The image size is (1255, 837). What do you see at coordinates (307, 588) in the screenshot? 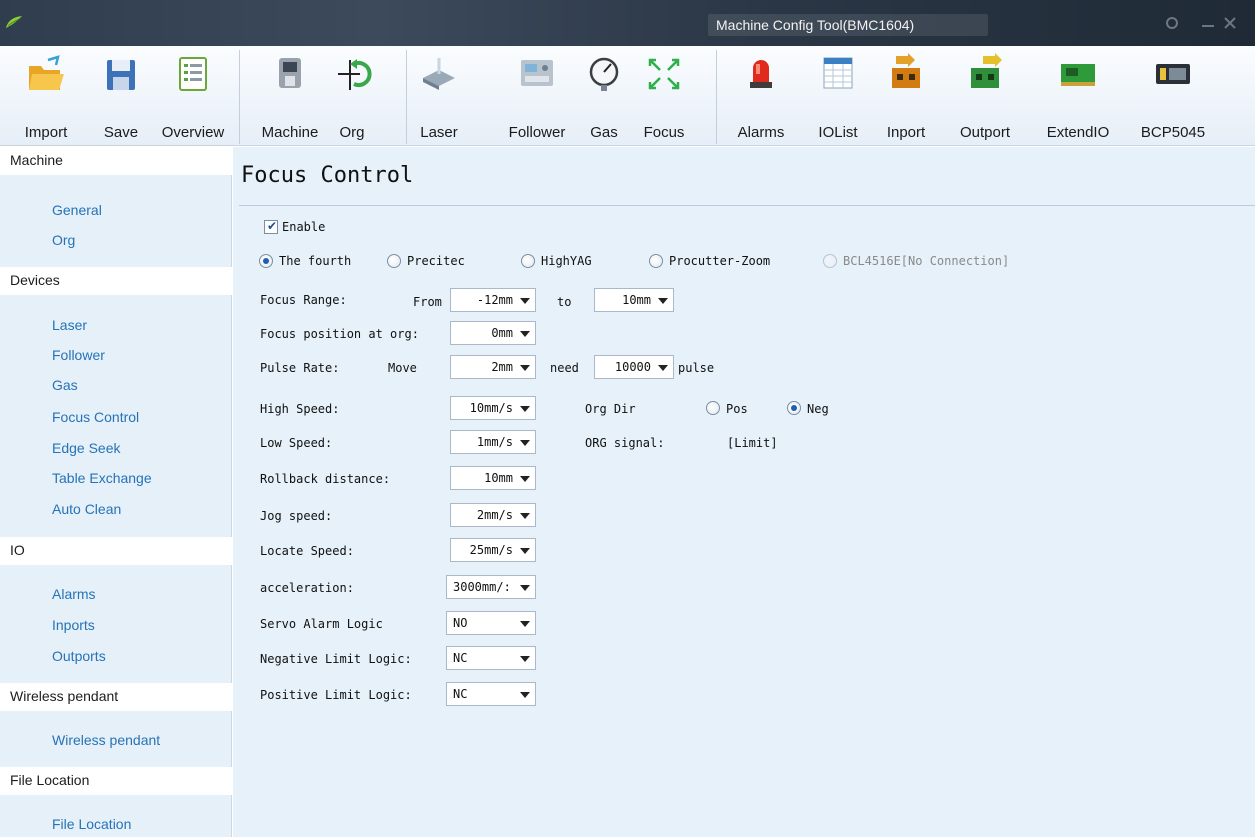
I see `acceleration-label: acceleration:` at bounding box center [307, 588].